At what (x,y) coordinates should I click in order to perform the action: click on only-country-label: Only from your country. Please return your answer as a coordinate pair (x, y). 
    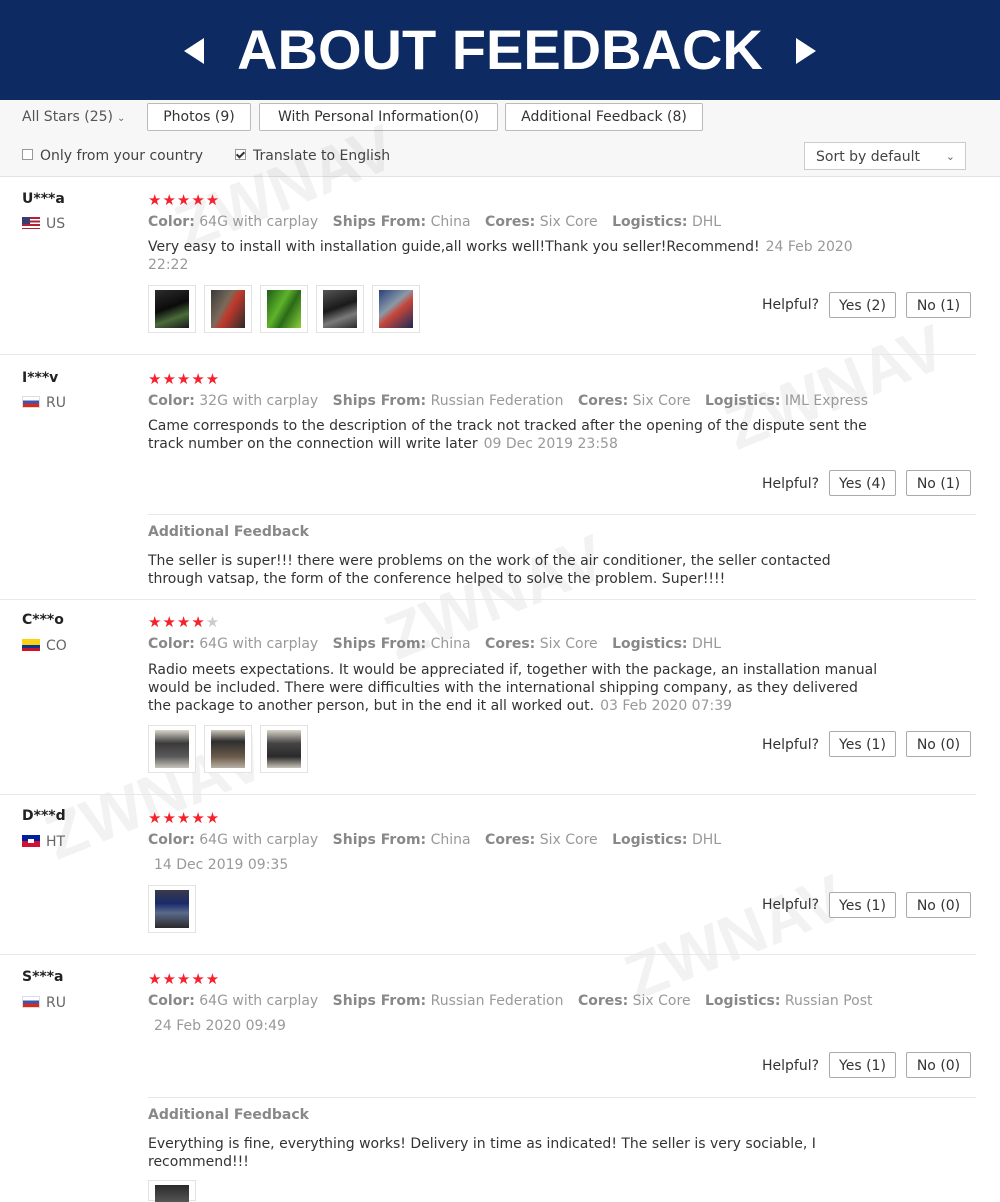
    Looking at the image, I should click on (122, 156).